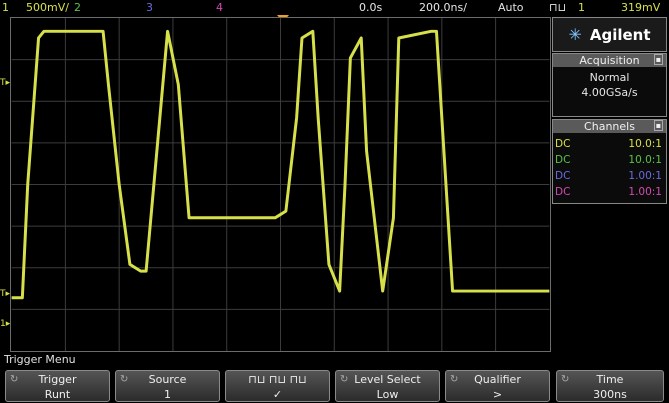 The height and width of the screenshot is (403, 669). Describe the element at coordinates (640, 8) in the screenshot. I see `trigger-level: 319mV` at that location.